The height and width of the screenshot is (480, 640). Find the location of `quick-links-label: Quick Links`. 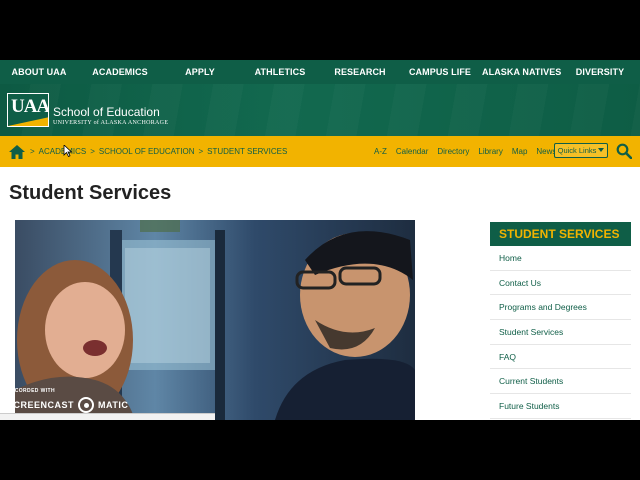

quick-links-label: Quick Links is located at coordinates (577, 150).